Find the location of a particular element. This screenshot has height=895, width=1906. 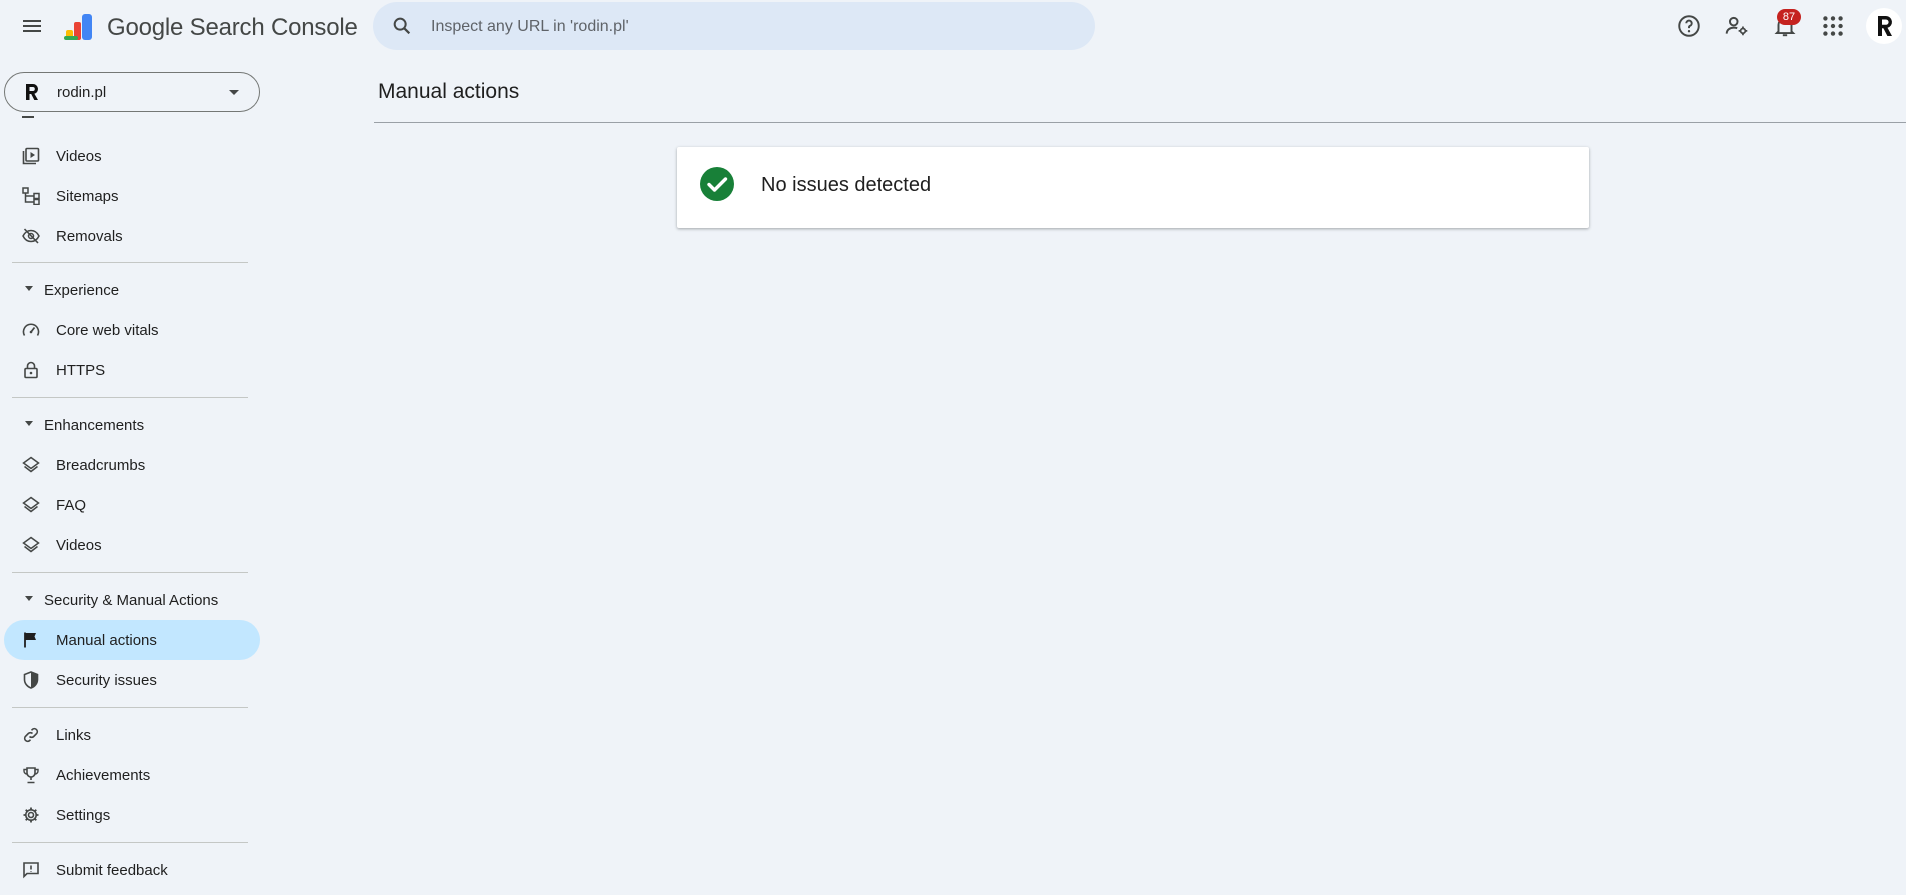

search-input: Inspect any URL in 'rodin.pl' is located at coordinates (530, 27).